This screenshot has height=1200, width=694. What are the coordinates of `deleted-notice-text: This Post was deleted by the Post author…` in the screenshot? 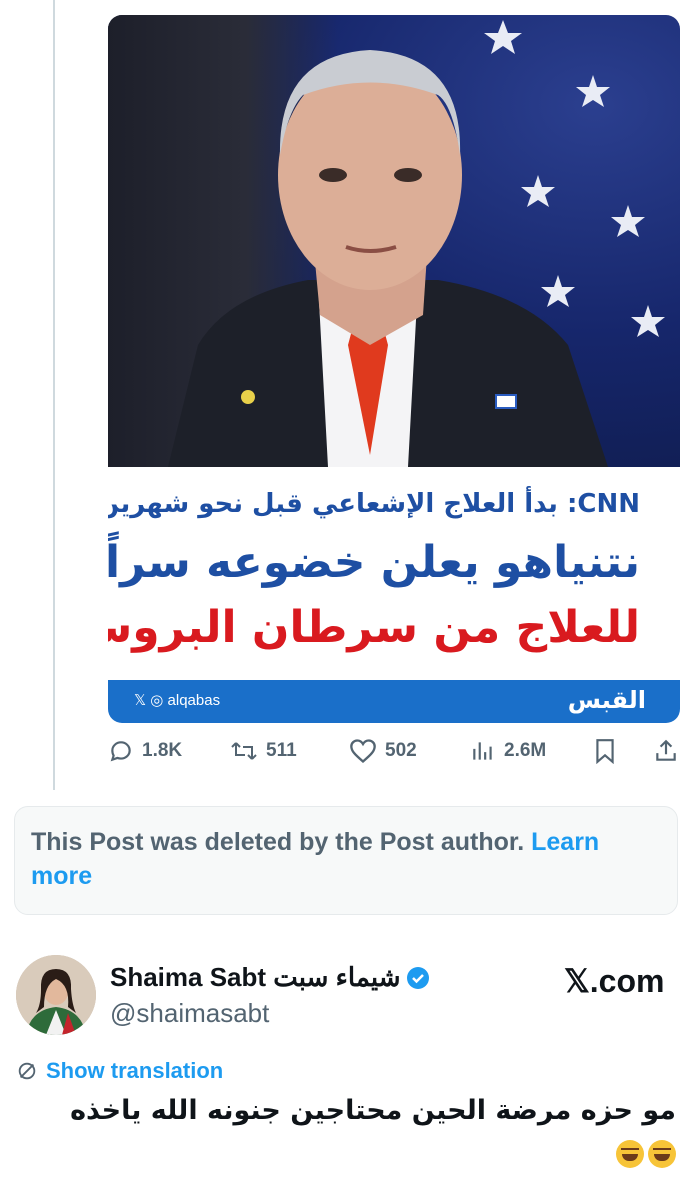 It's located at (278, 842).